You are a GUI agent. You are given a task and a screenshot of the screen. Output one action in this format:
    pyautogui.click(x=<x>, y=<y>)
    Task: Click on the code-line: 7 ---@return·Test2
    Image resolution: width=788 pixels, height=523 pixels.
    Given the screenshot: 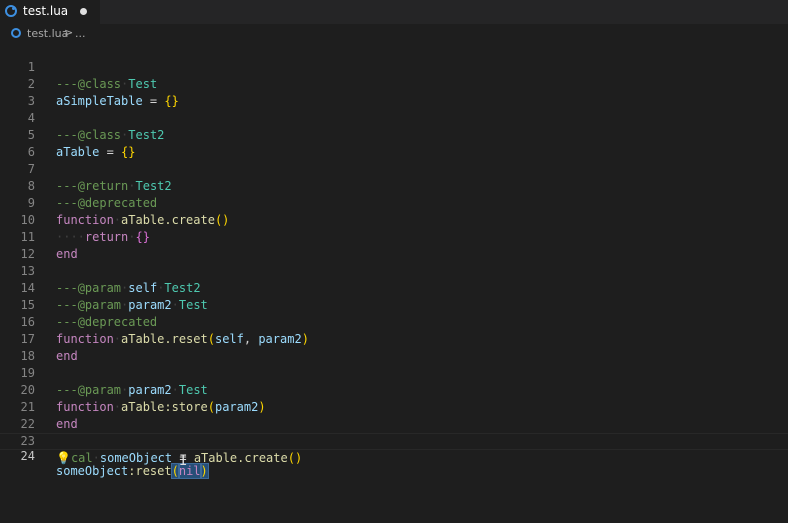 What is the action you would take?
    pyautogui.click(x=394, y=168)
    